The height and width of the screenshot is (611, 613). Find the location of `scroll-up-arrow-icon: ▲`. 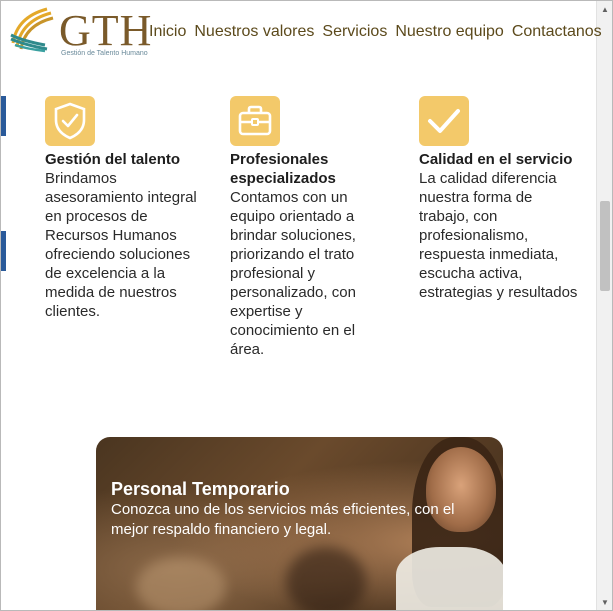

scroll-up-arrow-icon: ▲ is located at coordinates (604, 9).